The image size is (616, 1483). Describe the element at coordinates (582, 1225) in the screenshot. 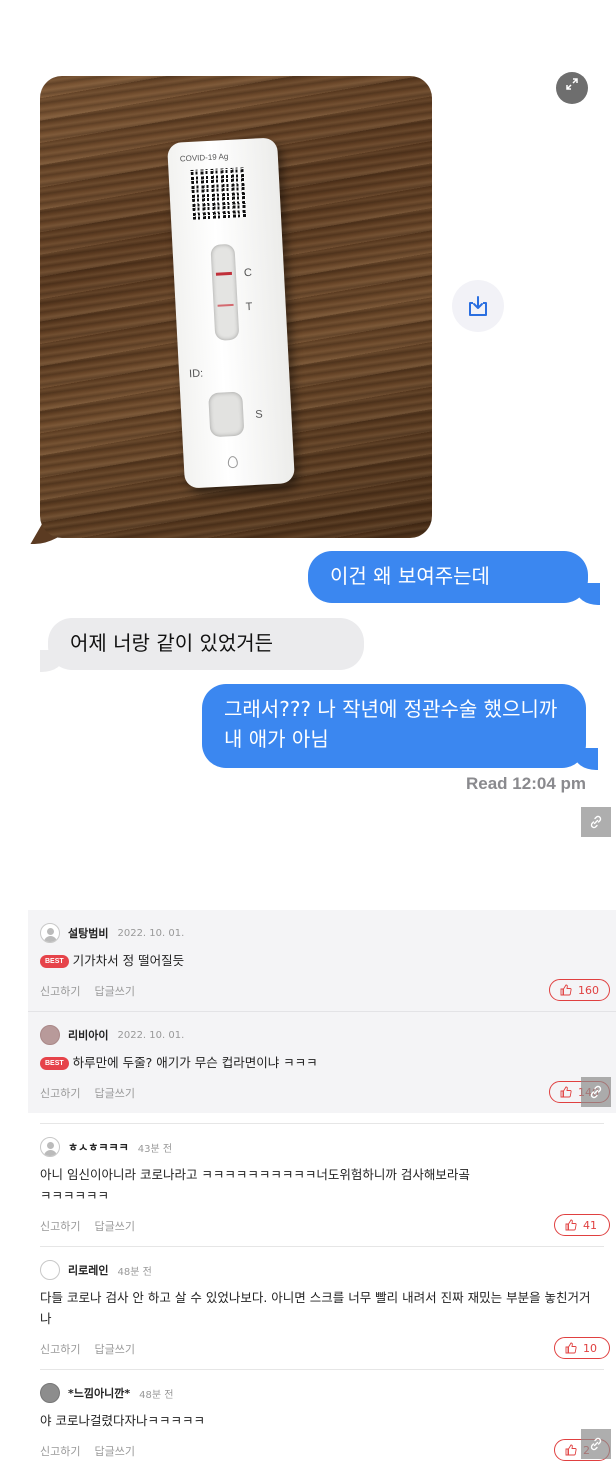

I see `like-button: 41` at that location.